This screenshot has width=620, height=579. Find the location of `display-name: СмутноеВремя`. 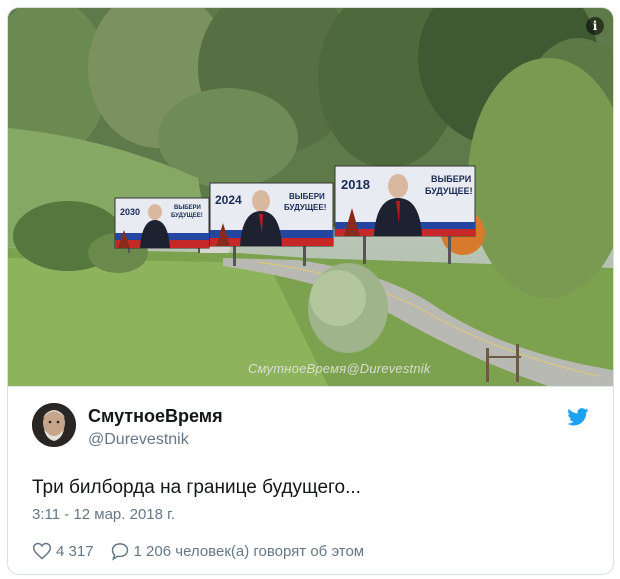

display-name: СмутноеВремя is located at coordinates (155, 416).